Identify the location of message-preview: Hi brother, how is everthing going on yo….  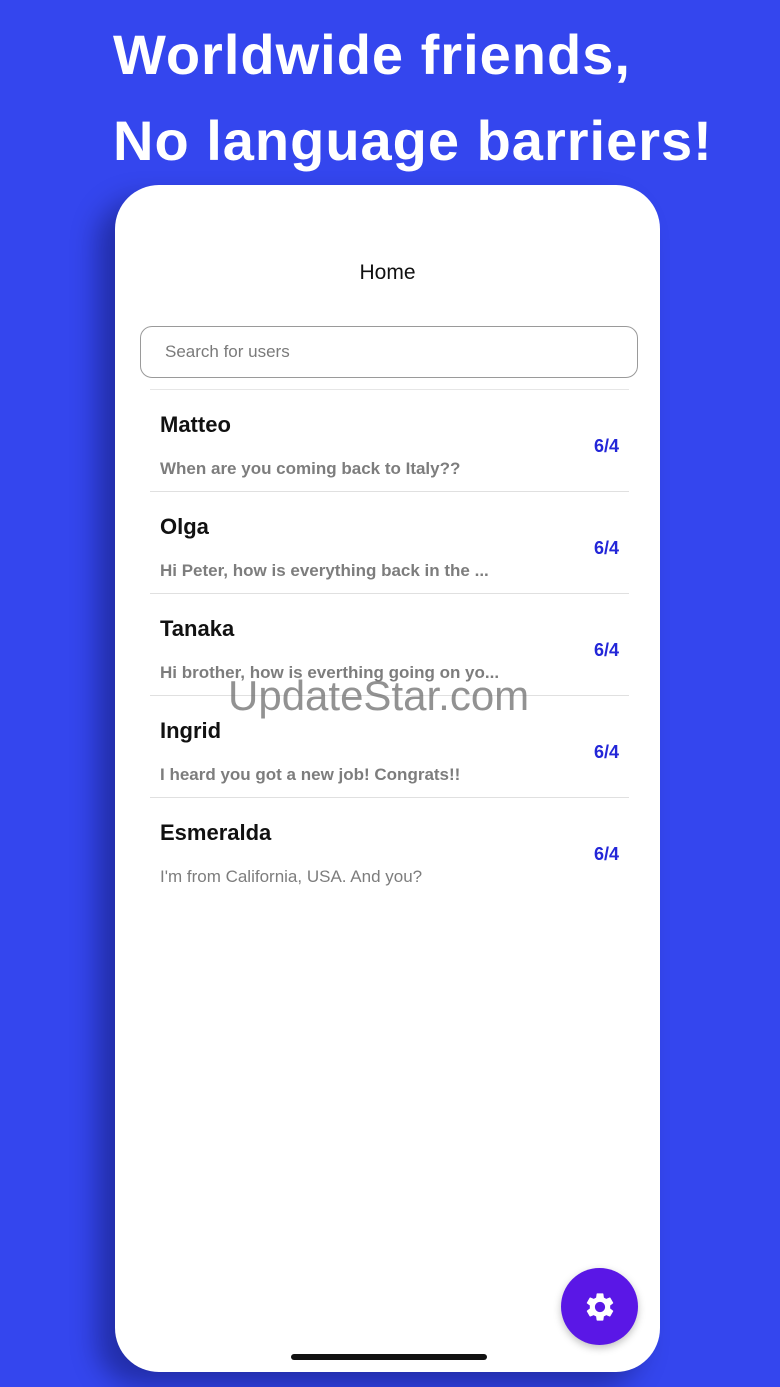
(330, 672).